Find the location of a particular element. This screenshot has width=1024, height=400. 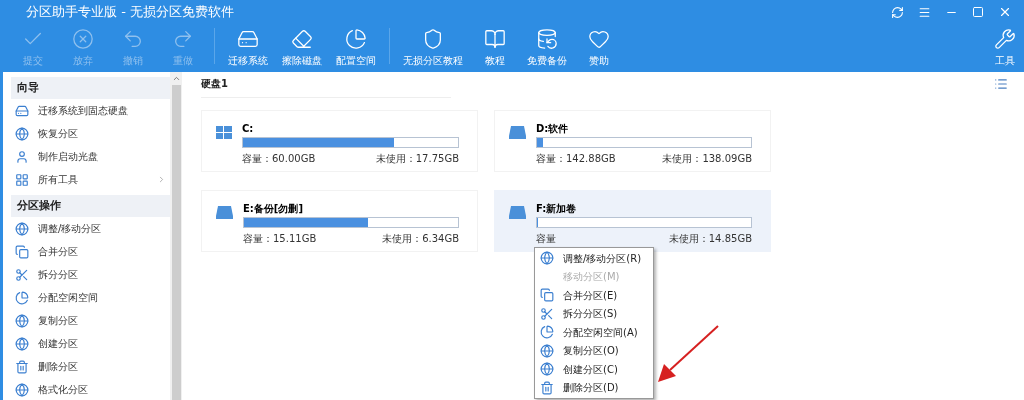

view-toggle-icon is located at coordinates (1001, 84).